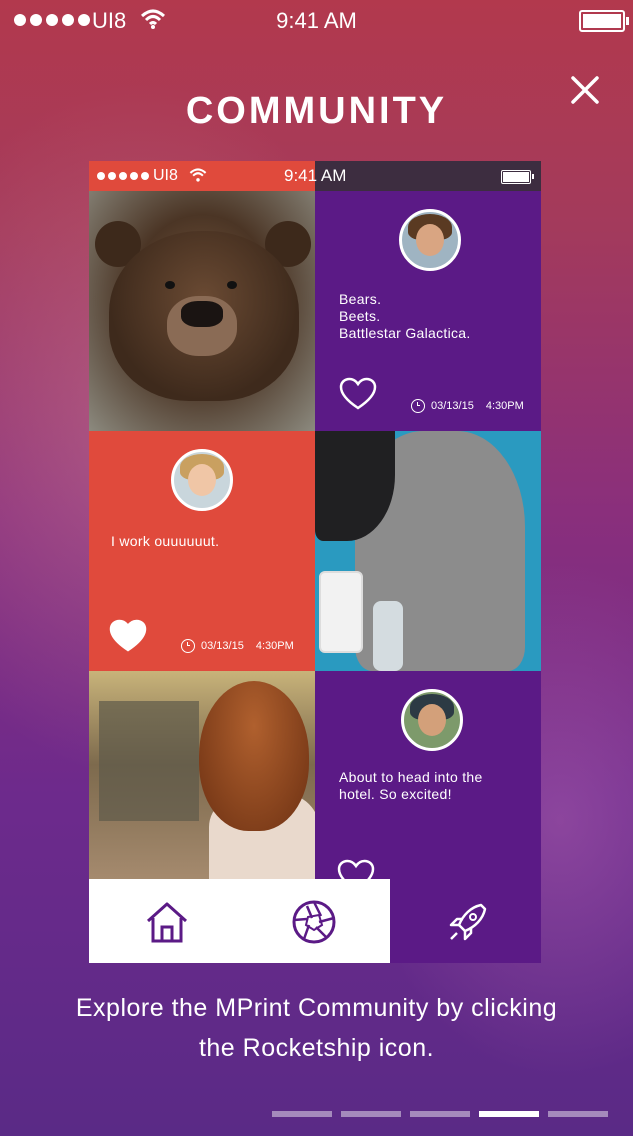 The width and height of the screenshot is (633, 1136). I want to click on post-text: I work ouuuuuut., so click(165, 541).